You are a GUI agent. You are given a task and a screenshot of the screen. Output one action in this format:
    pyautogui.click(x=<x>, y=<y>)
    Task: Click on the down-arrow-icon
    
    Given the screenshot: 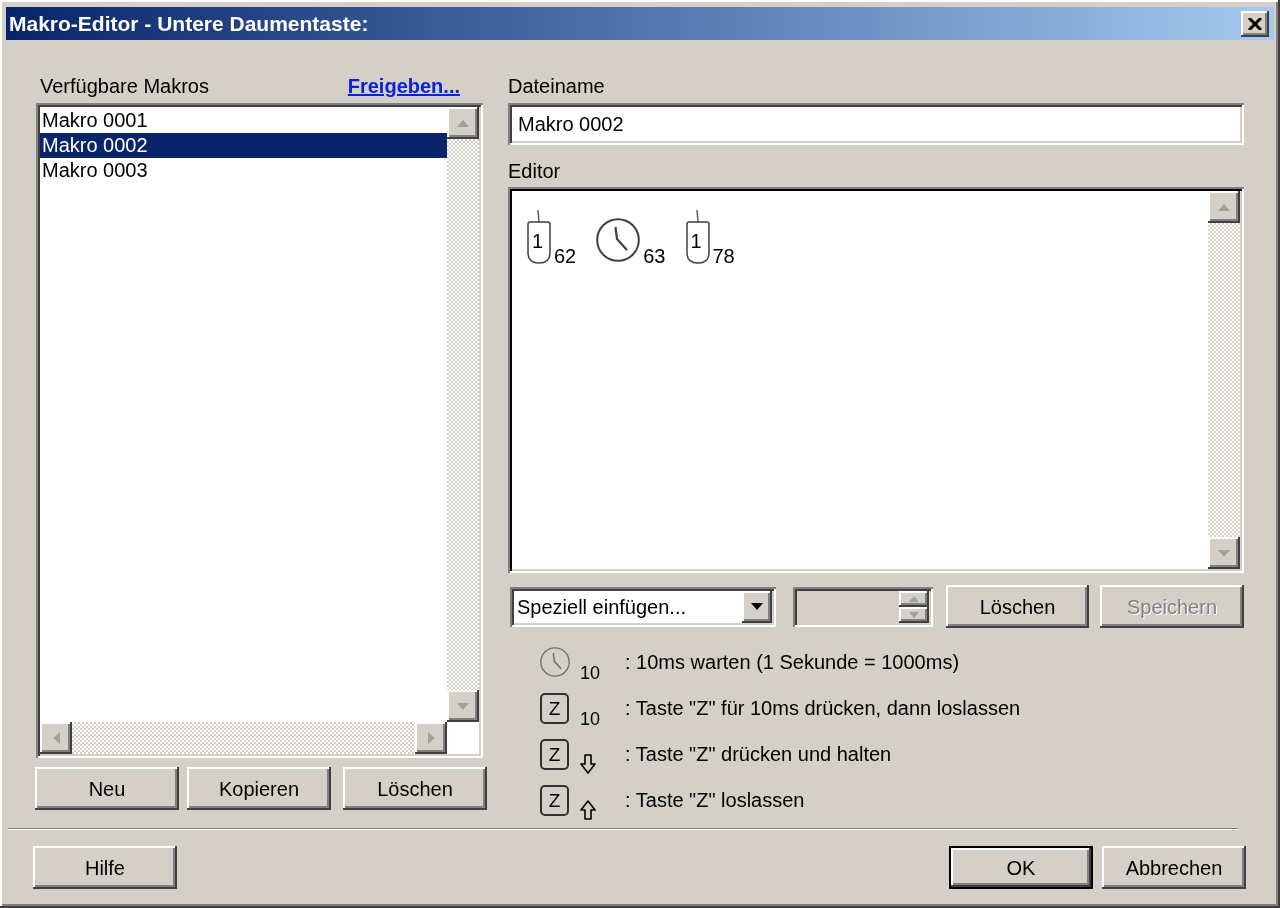 What is the action you would take?
    pyautogui.click(x=588, y=764)
    